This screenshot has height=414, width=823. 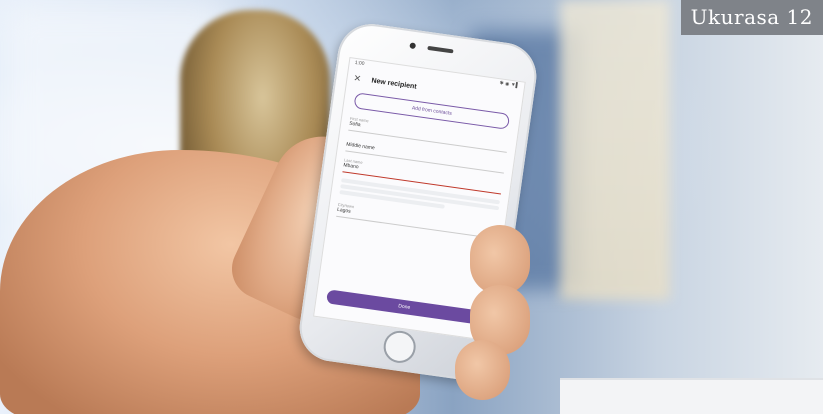 What do you see at coordinates (399, 346) in the screenshot?
I see `home-button` at bounding box center [399, 346].